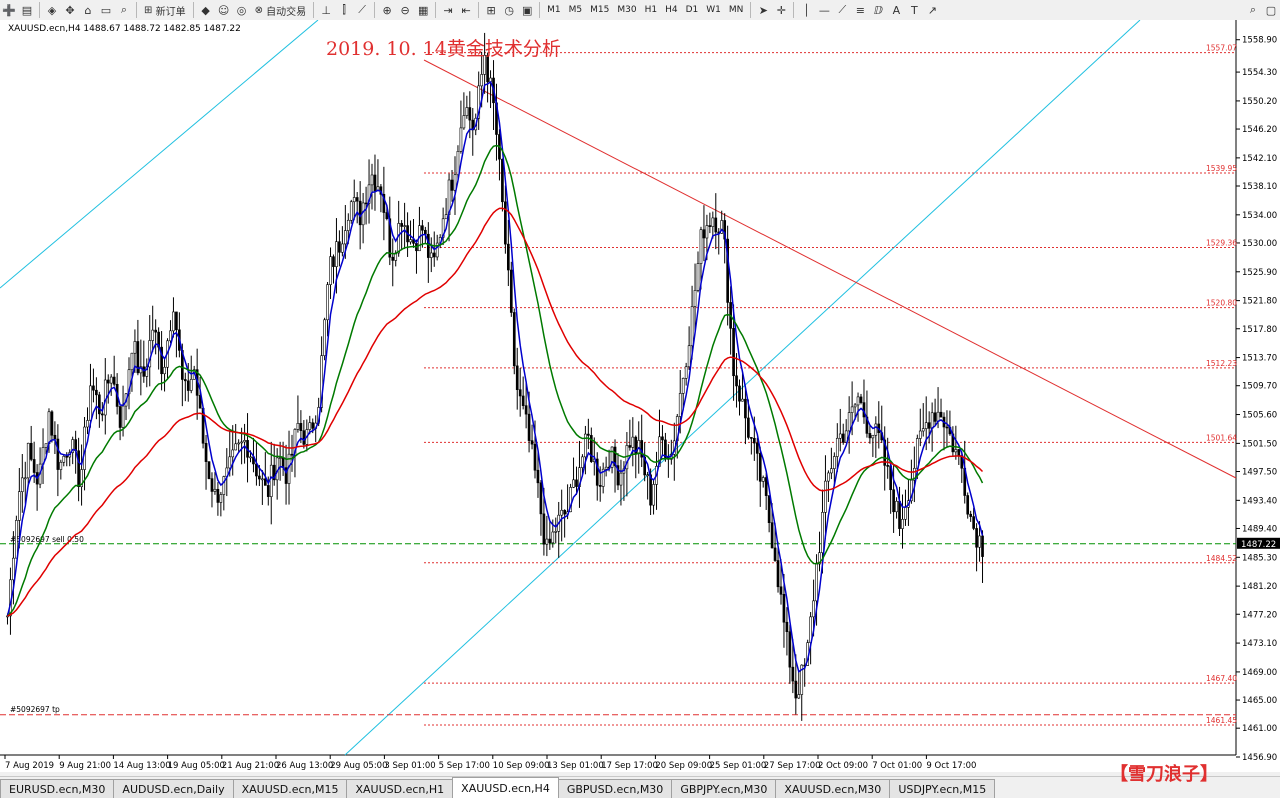 The width and height of the screenshot is (1280, 798). What do you see at coordinates (629, 766) in the screenshot?
I see `time-tick-label: 17 Sep 17:00` at bounding box center [629, 766].